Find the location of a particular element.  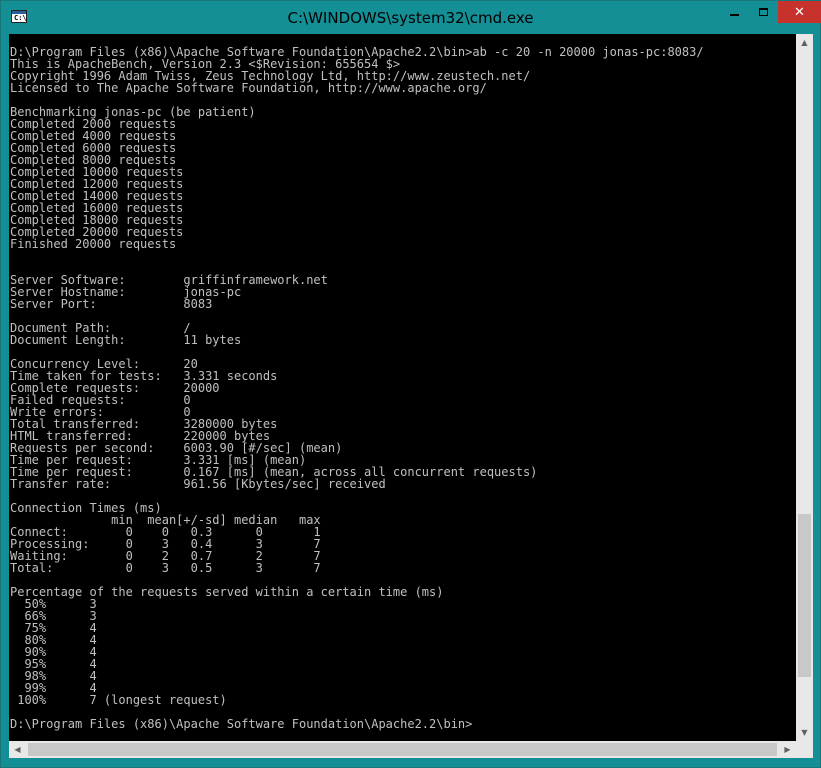

horizontal-scrollbar: ◀ ▶ is located at coordinates (402, 749).